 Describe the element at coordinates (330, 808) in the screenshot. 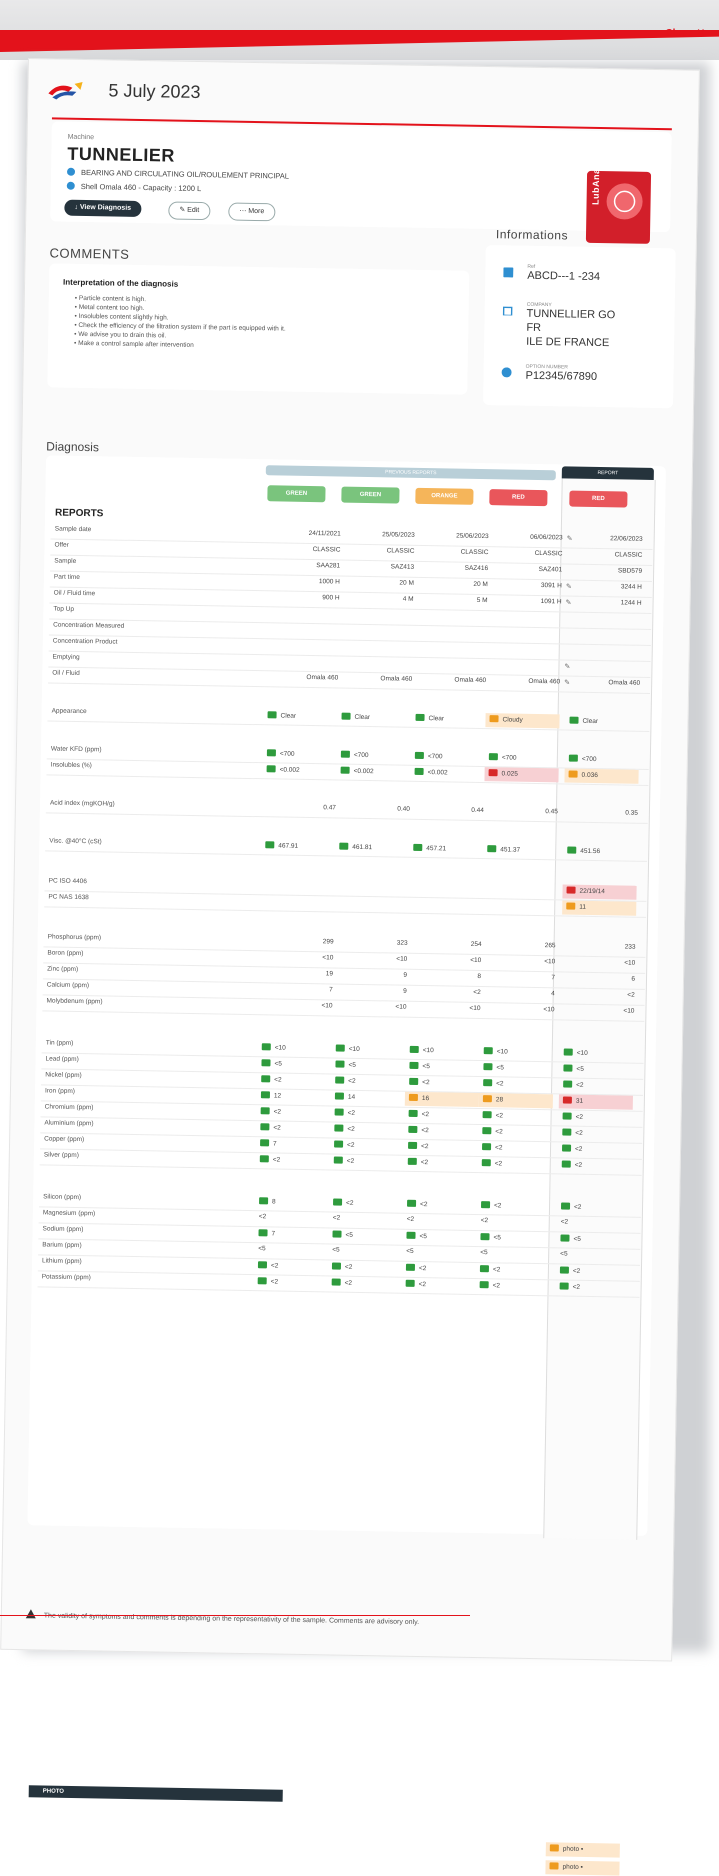

I see `acid-cell: 0.47` at that location.